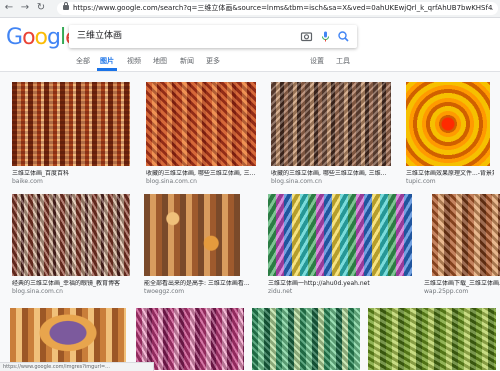 This screenshot has height=371, width=500. What do you see at coordinates (107, 69) in the screenshot?
I see `active-tab-indicator` at bounding box center [107, 69].